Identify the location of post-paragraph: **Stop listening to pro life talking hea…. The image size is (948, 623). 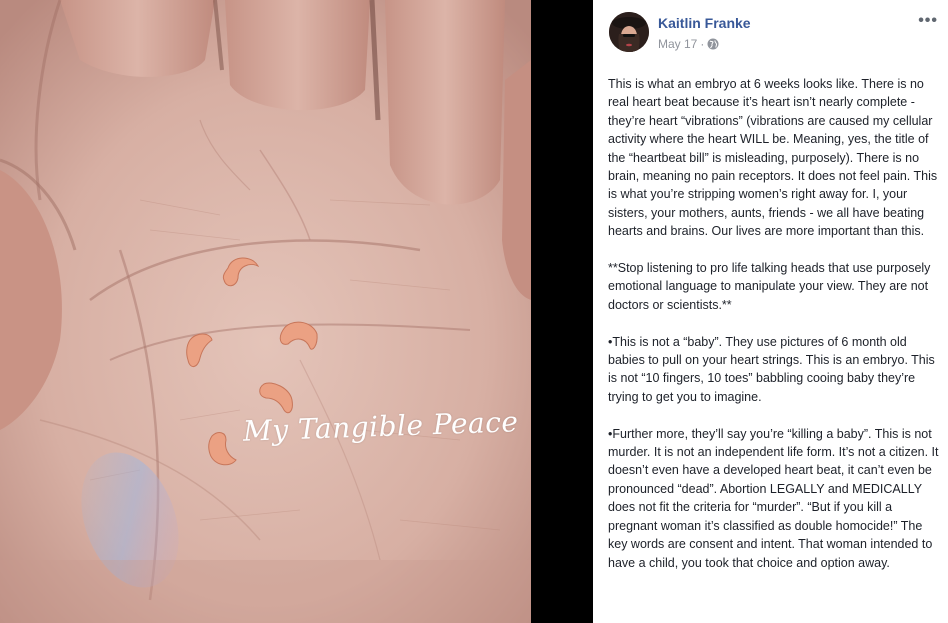
(769, 286).